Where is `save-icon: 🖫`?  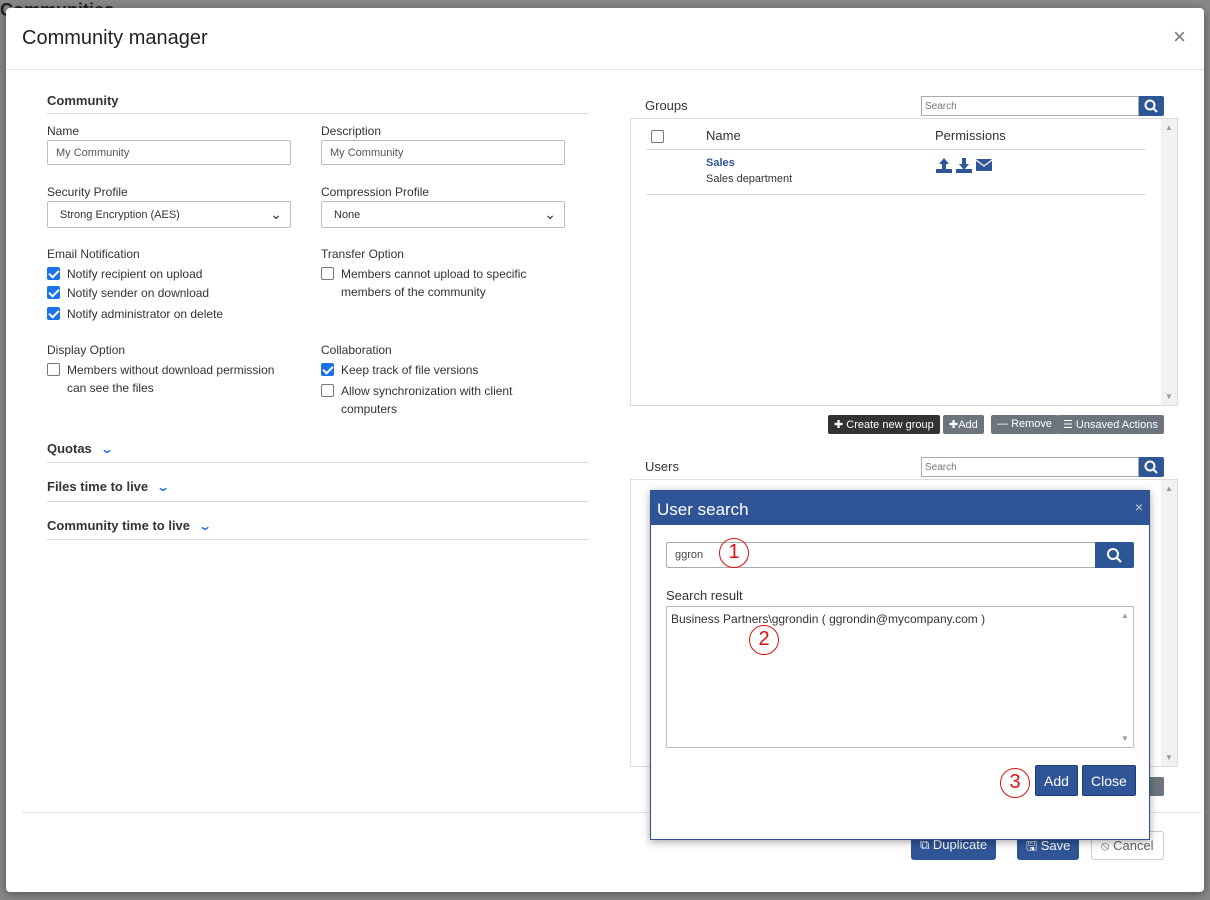
save-icon: 🖫 is located at coordinates (1033, 845).